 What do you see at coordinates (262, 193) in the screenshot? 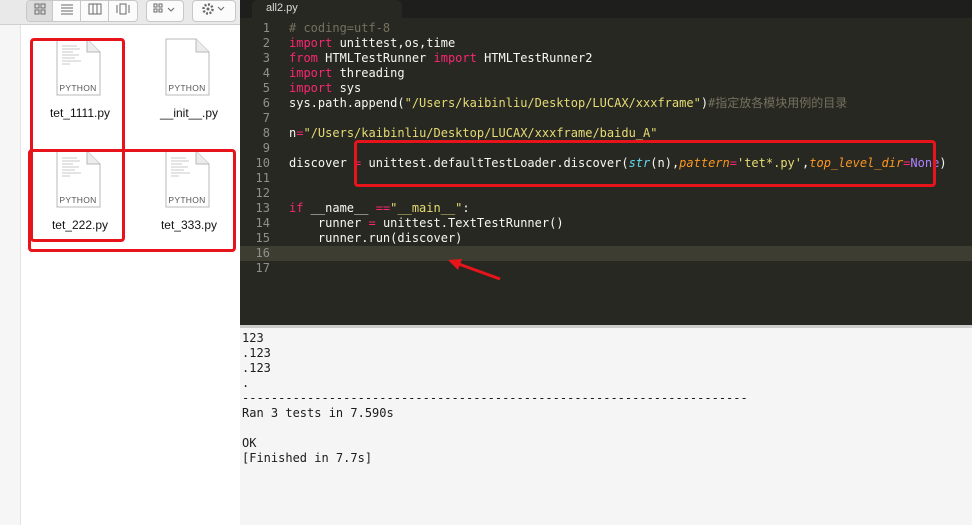
I see `line-number: 12` at bounding box center [262, 193].